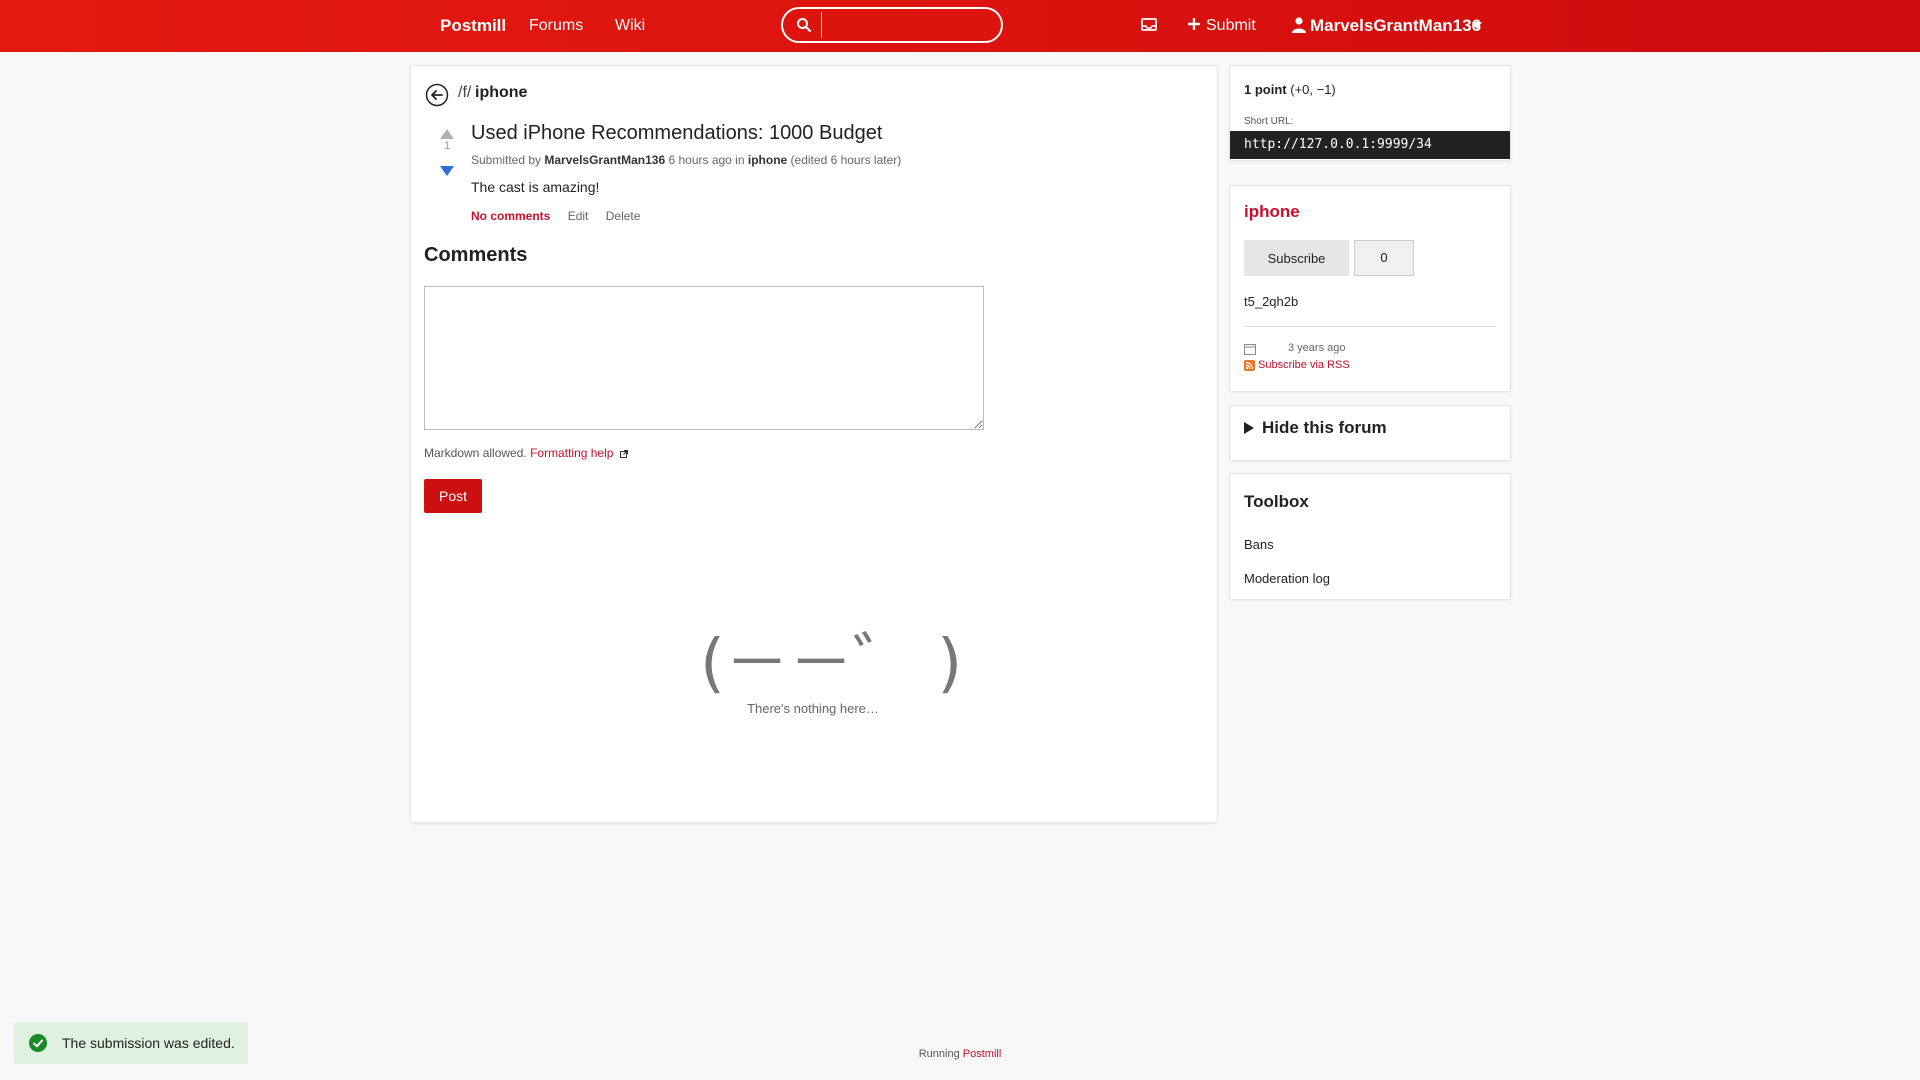 This screenshot has height=1080, width=1920. I want to click on post-actions: No comments Edit Delete, so click(555, 216).